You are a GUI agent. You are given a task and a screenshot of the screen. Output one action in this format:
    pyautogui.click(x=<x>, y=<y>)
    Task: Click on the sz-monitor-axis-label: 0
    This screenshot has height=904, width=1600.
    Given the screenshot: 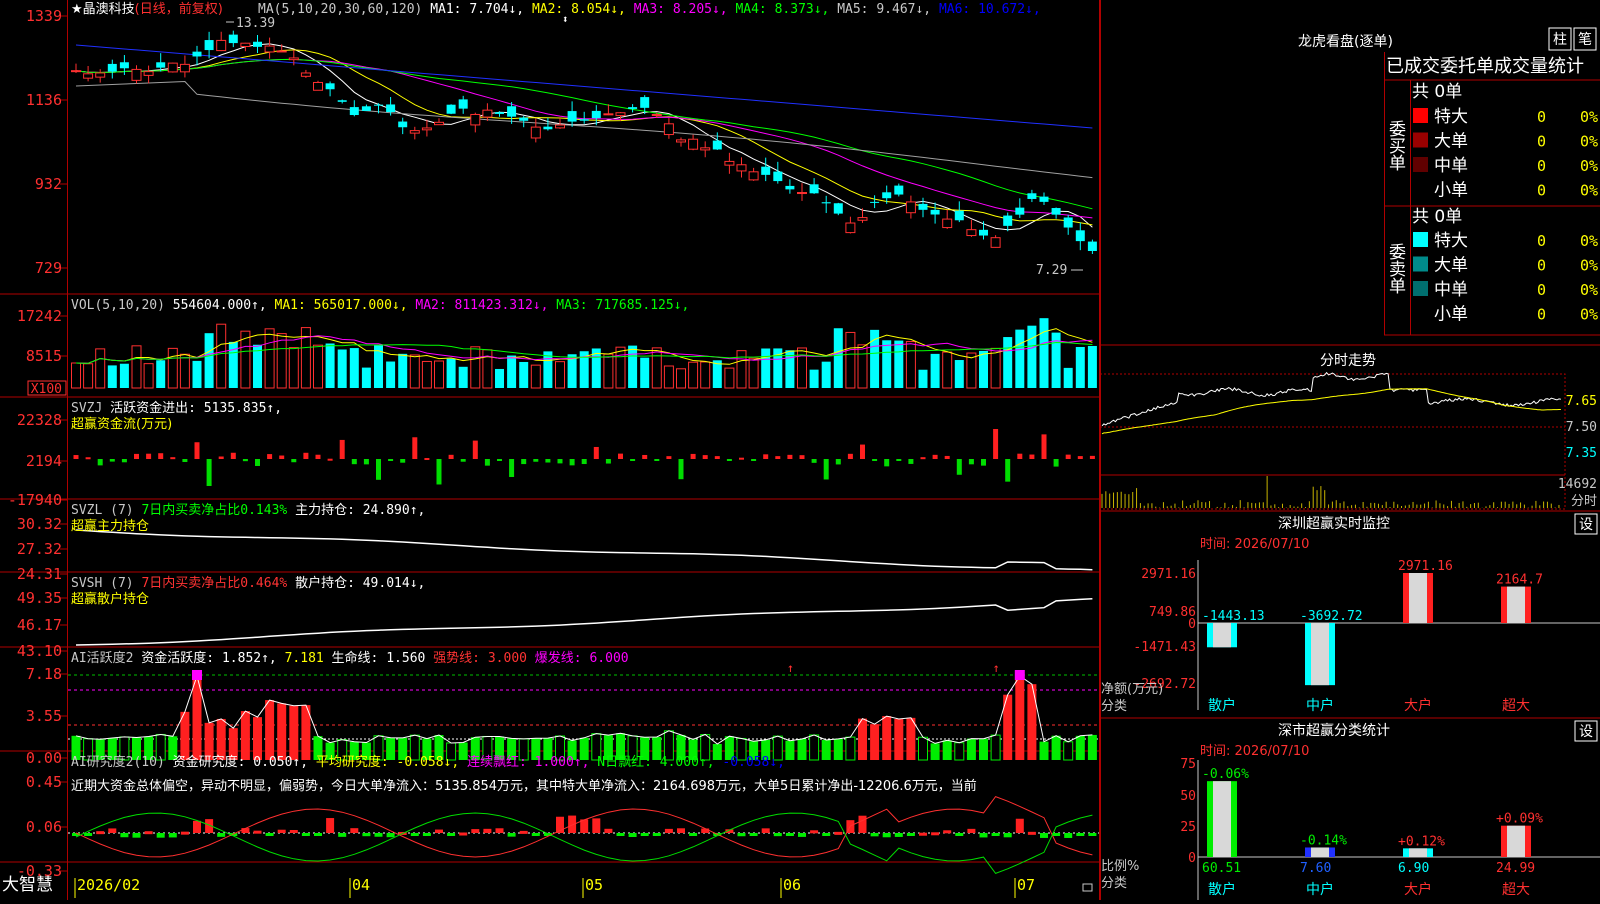 What is the action you would take?
    pyautogui.click(x=1192, y=624)
    